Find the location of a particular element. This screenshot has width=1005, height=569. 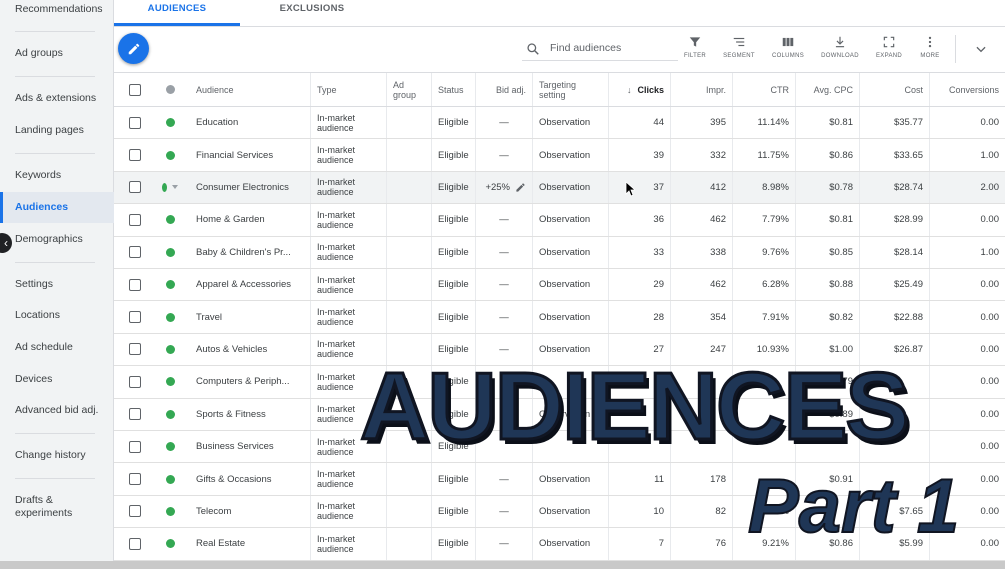

sidebar-item-locations: Locations is located at coordinates (57, 315).